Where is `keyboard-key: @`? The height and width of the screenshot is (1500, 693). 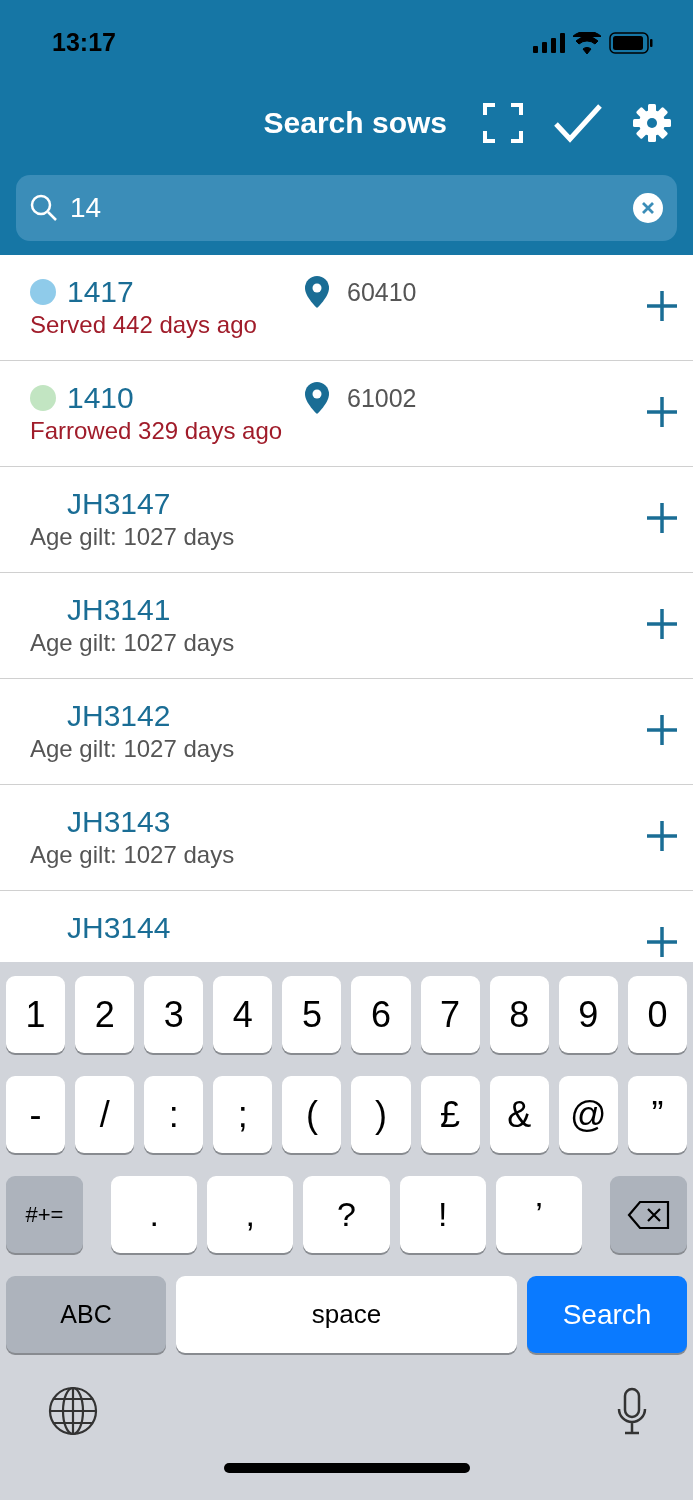 keyboard-key: @ is located at coordinates (588, 1114).